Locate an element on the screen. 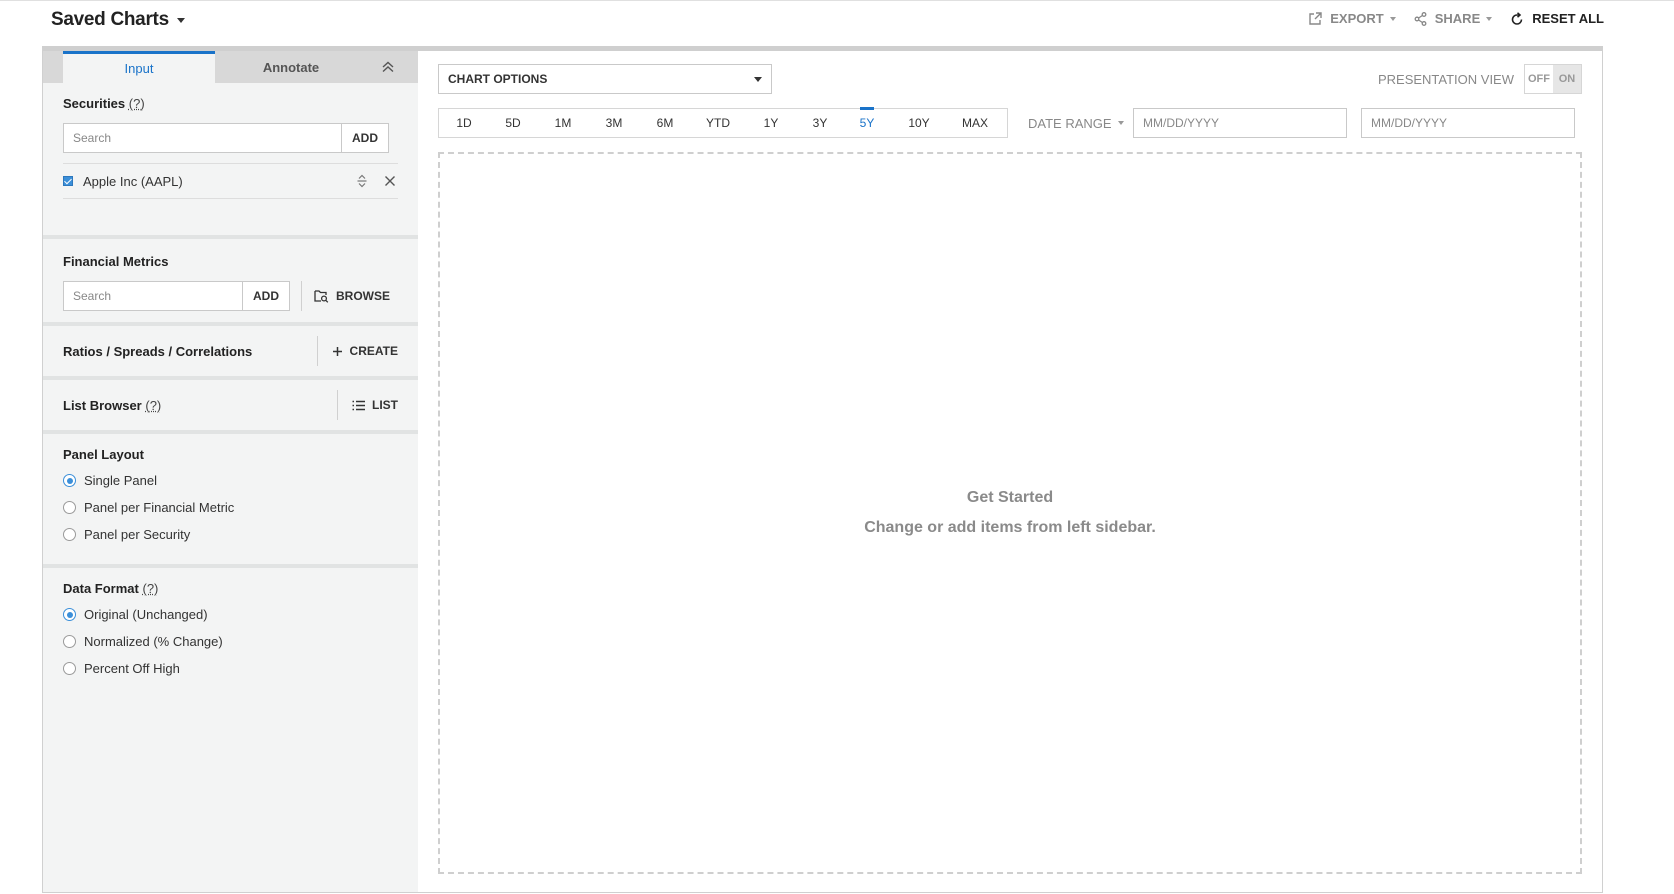 This screenshot has height=894, width=1674. securities-add-button: ADD is located at coordinates (365, 138).